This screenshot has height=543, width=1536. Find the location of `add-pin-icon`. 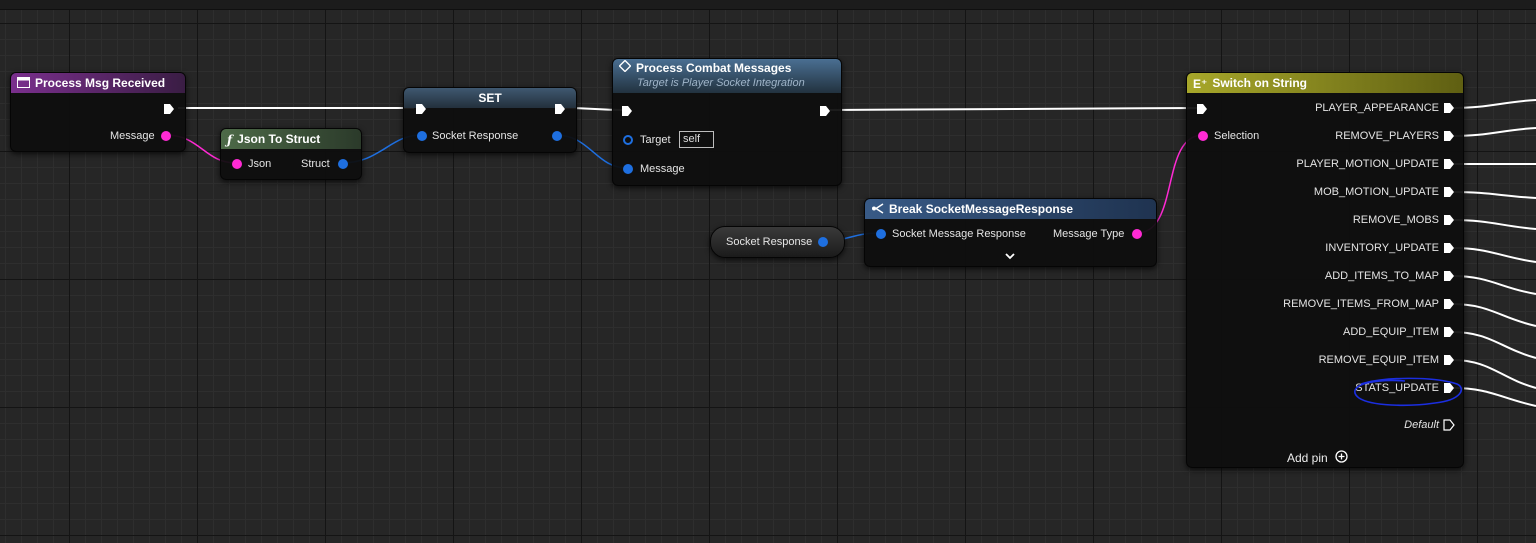

add-pin-icon is located at coordinates (1341, 458).